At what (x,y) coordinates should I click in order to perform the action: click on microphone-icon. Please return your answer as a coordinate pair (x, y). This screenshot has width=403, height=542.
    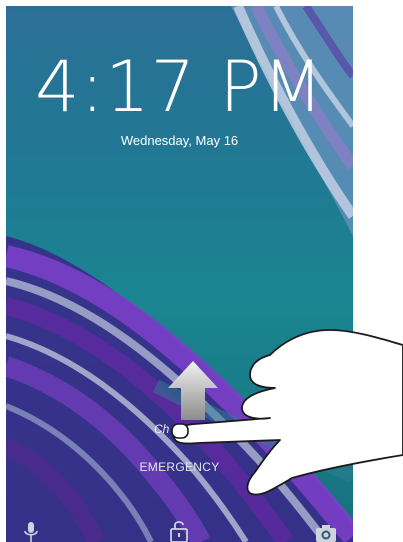
    Looking at the image, I should click on (31, 532).